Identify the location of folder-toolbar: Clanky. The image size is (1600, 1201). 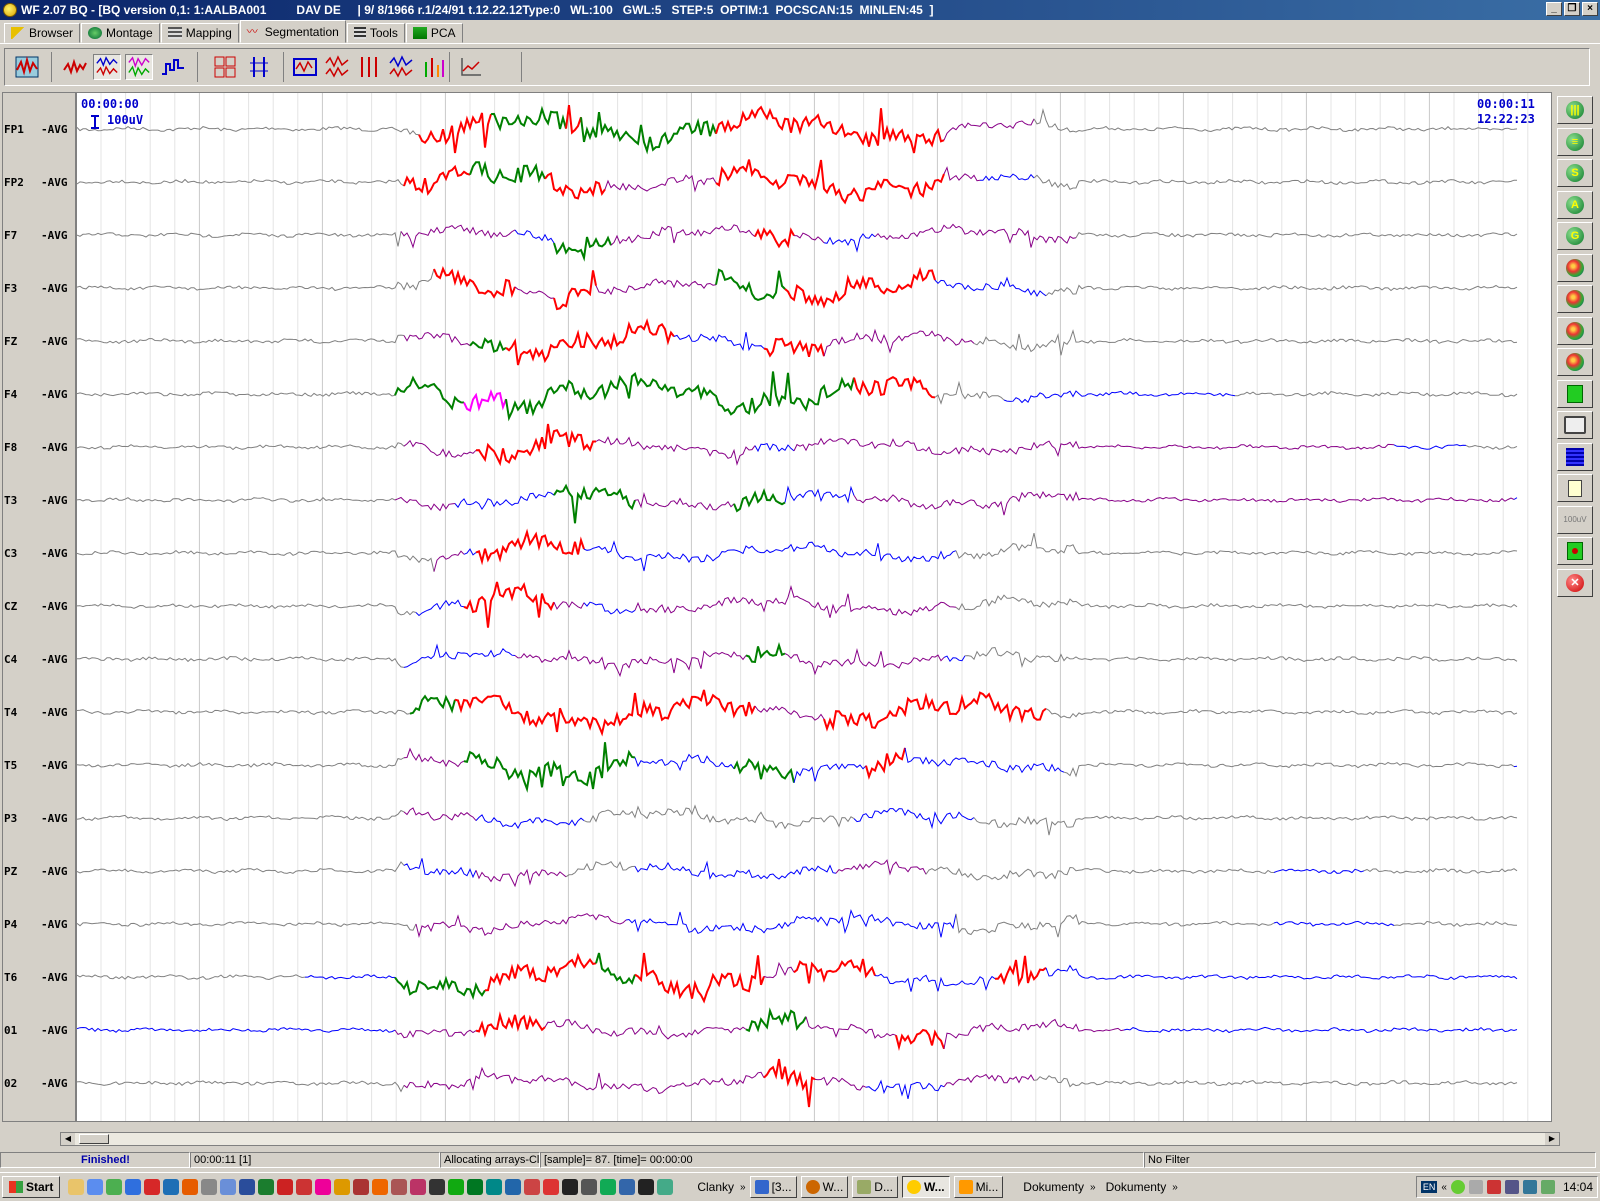
(715, 1187).